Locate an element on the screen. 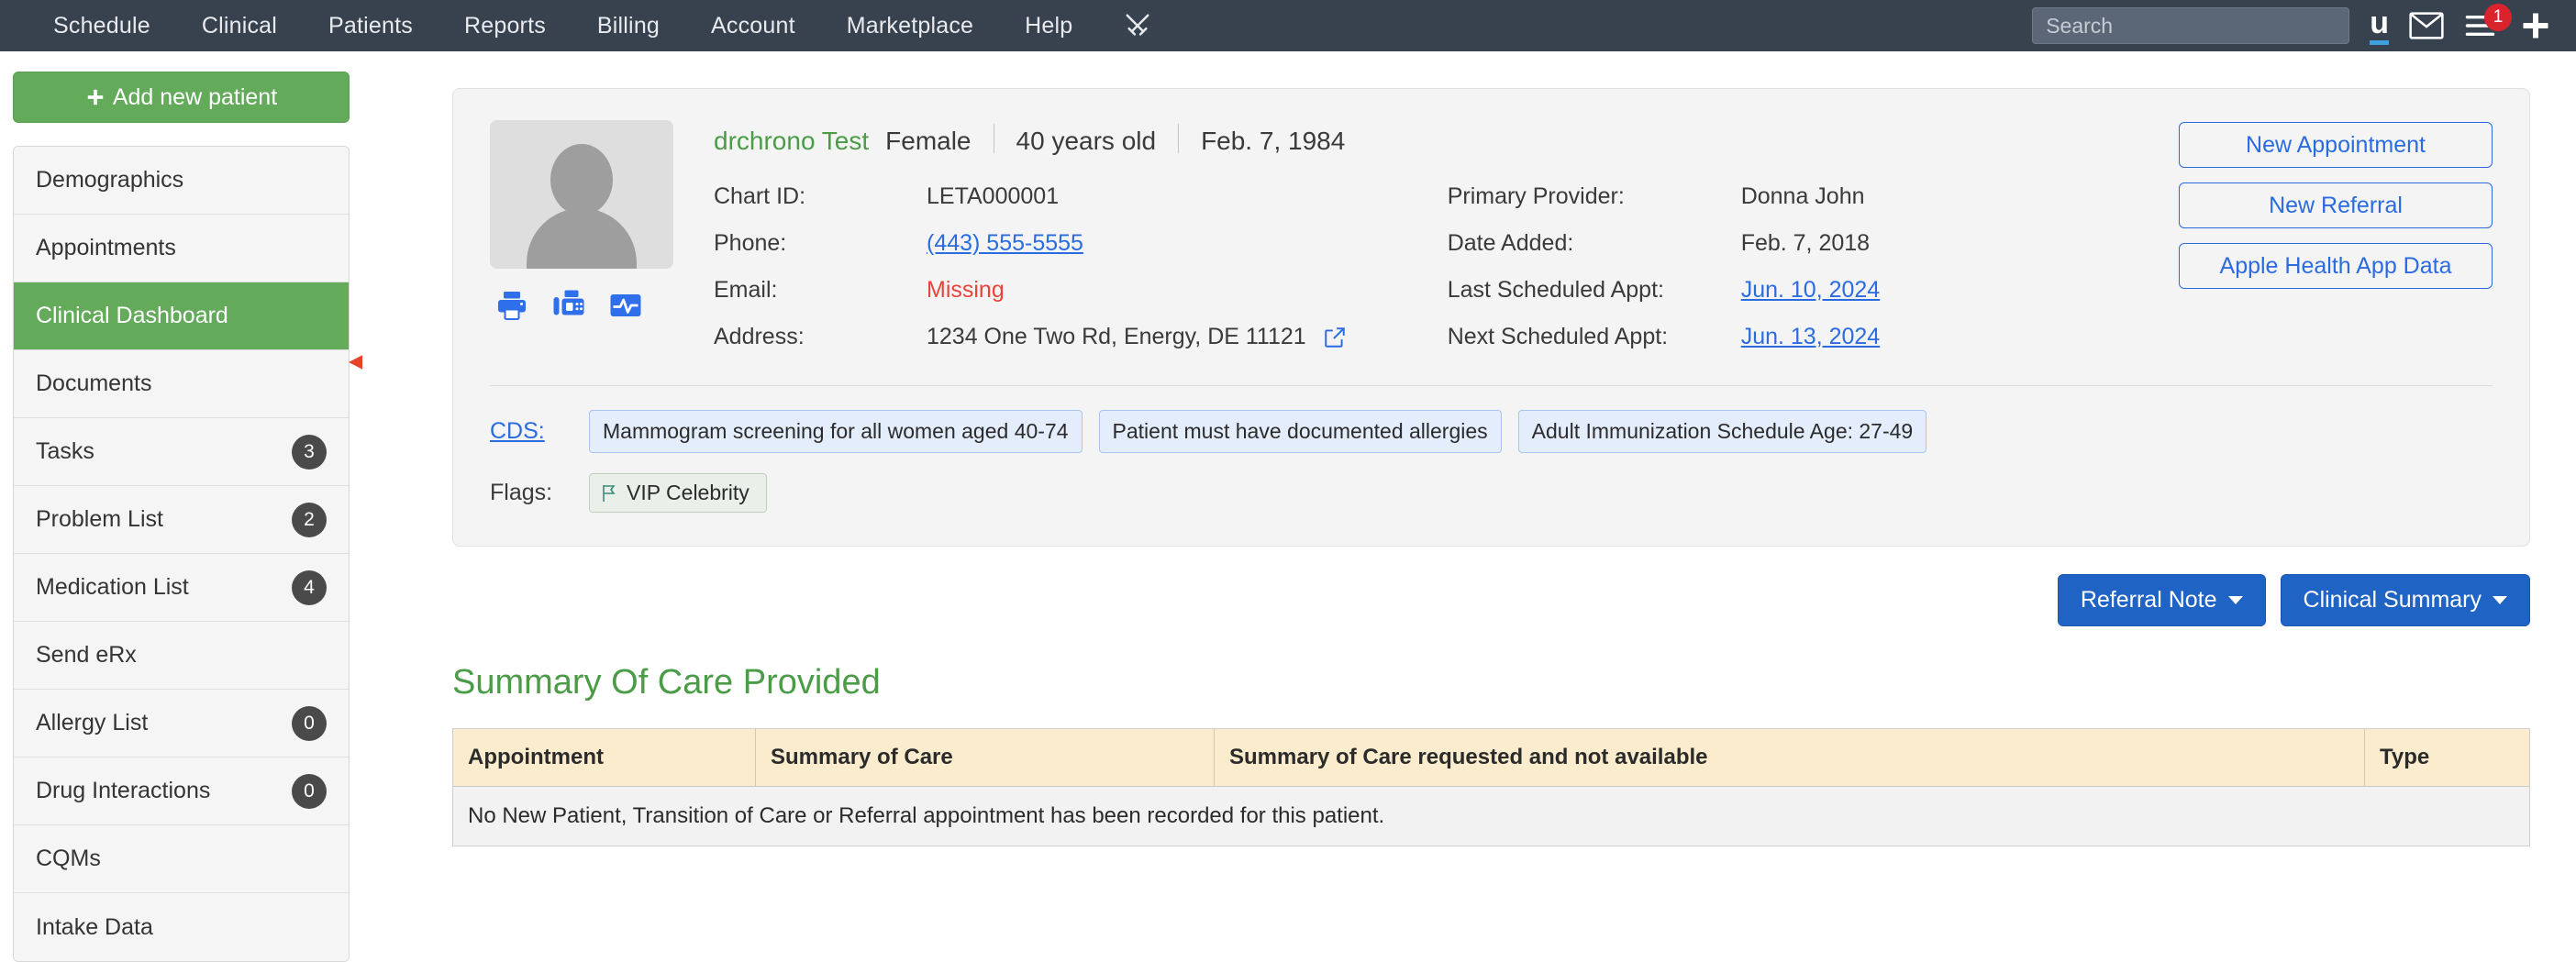 The height and width of the screenshot is (962, 2576). referral-note-dropdown: Referral Note is located at coordinates (2161, 600).